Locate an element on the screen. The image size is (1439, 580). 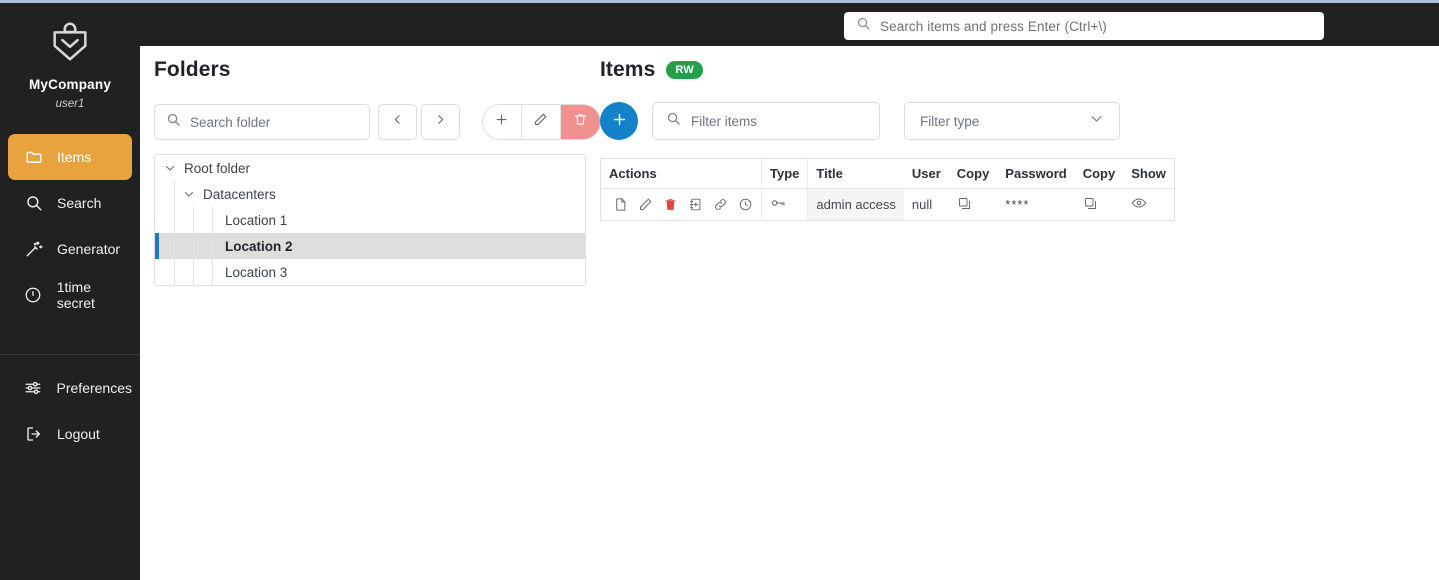
chevron-right-icon is located at coordinates (440, 122).